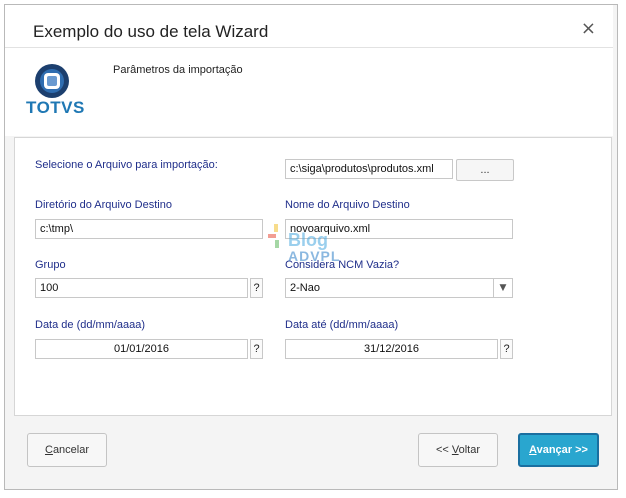 The width and height of the screenshot is (626, 498). What do you see at coordinates (347, 205) in the screenshot?
I see `nome-label: Nome do Arquivo Destino` at bounding box center [347, 205].